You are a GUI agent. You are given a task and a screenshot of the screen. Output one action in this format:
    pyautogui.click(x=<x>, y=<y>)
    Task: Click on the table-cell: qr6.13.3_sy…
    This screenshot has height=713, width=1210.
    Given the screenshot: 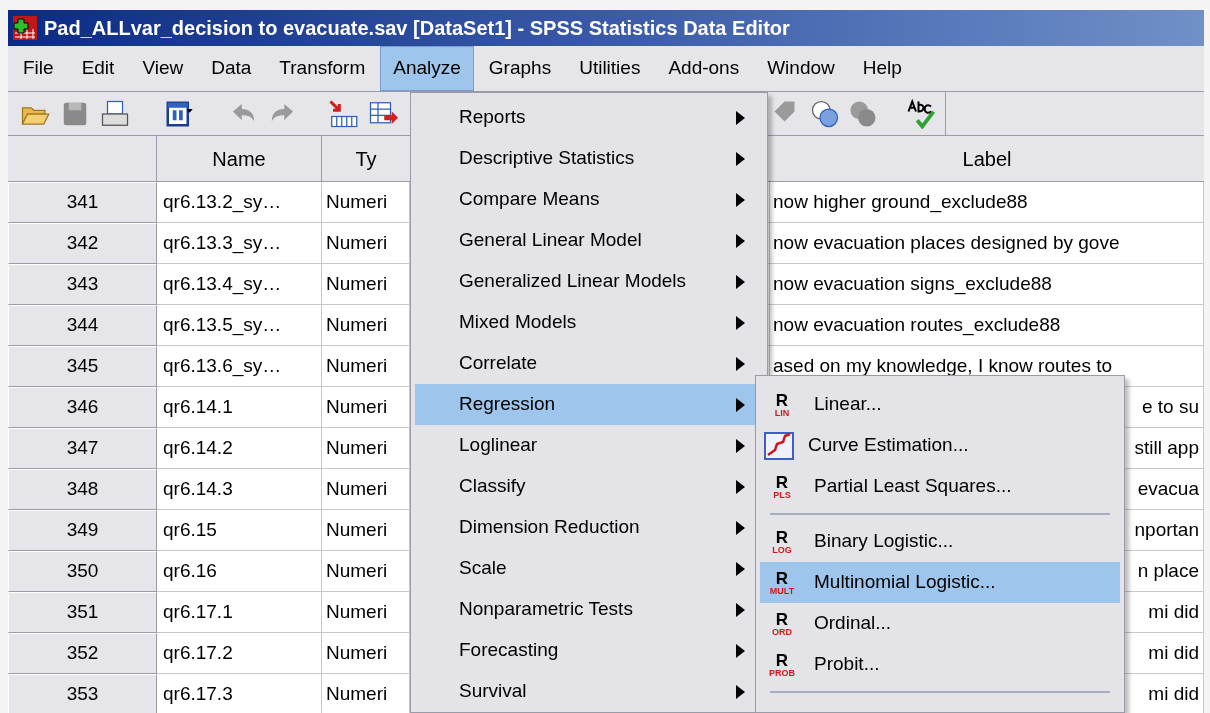 What is the action you would take?
    pyautogui.click(x=239, y=243)
    